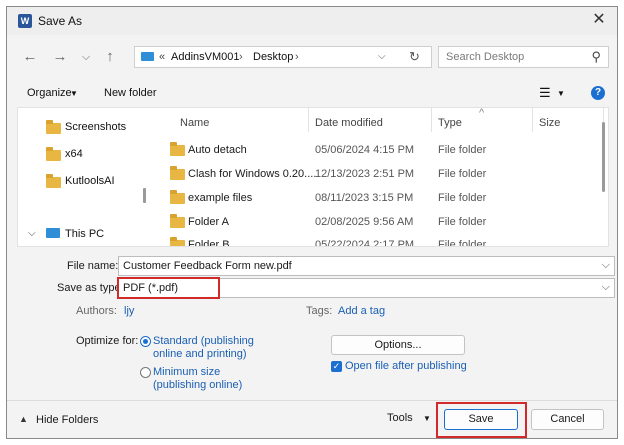 This screenshot has width=624, height=445. Describe the element at coordinates (364, 222) in the screenshot. I see `file-date: 02/08/2025 9:56 AM` at that location.